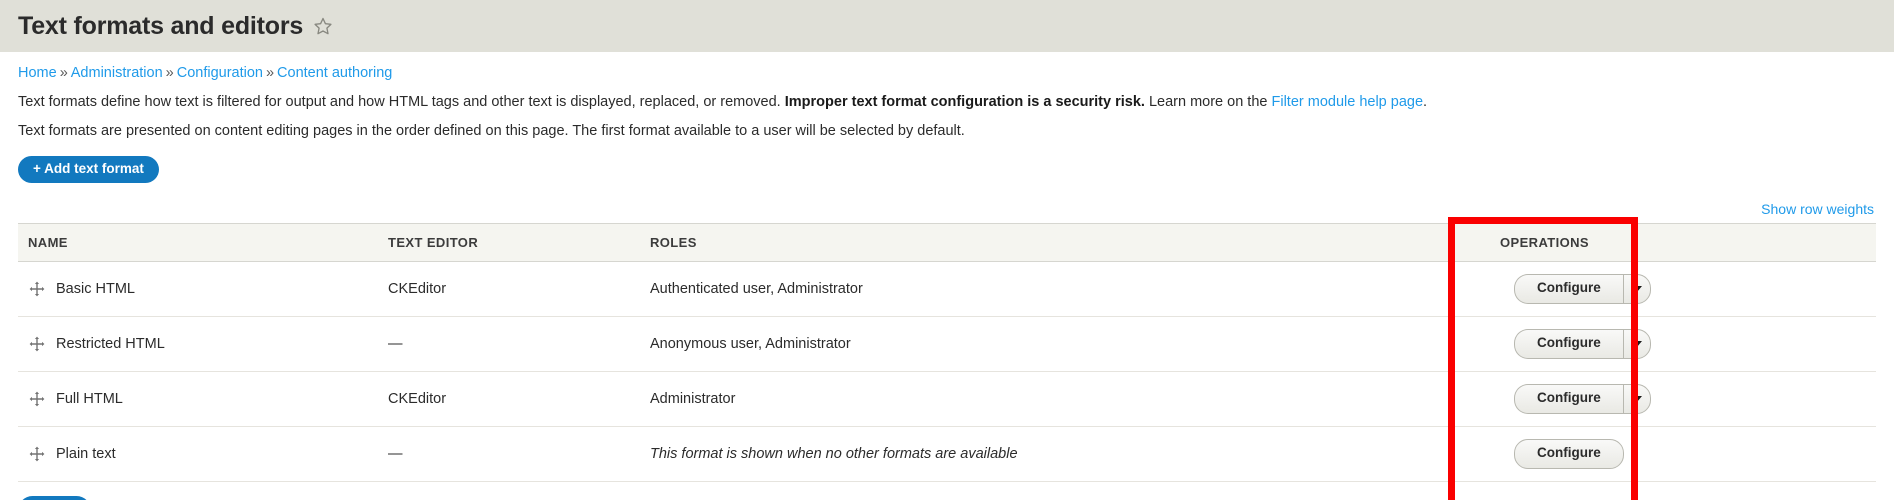 This screenshot has height=500, width=1894. I want to click on save-container: Save, so click(947, 497).